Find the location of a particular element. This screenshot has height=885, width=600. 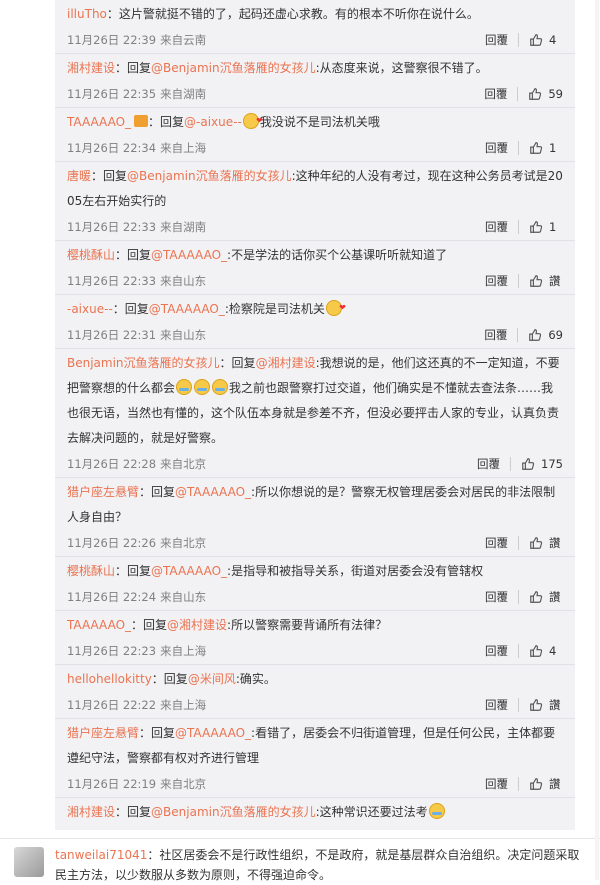

reply-username: -aixue-- is located at coordinates (90, 309).